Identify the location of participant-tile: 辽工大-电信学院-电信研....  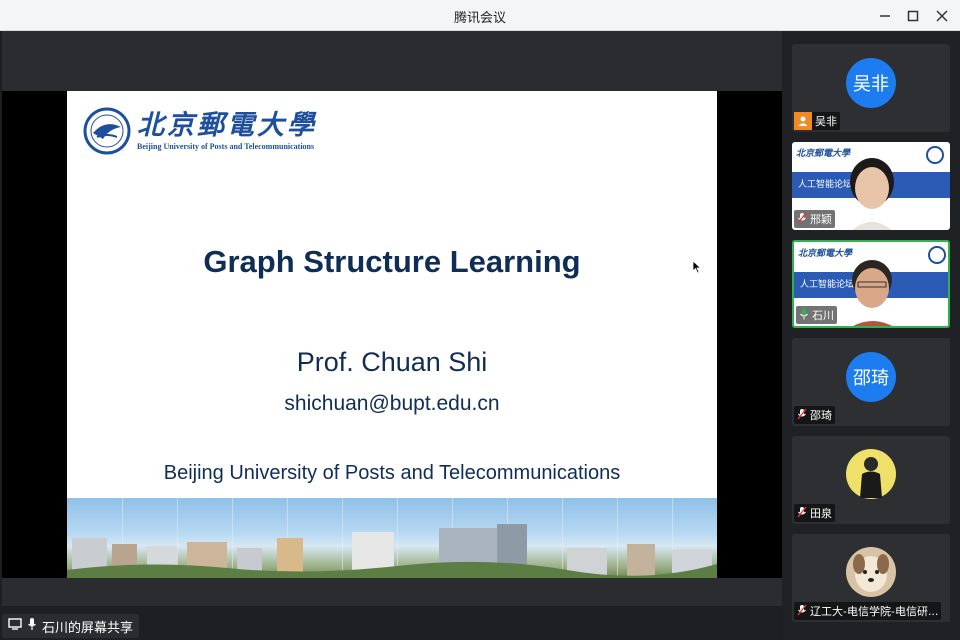
(871, 578).